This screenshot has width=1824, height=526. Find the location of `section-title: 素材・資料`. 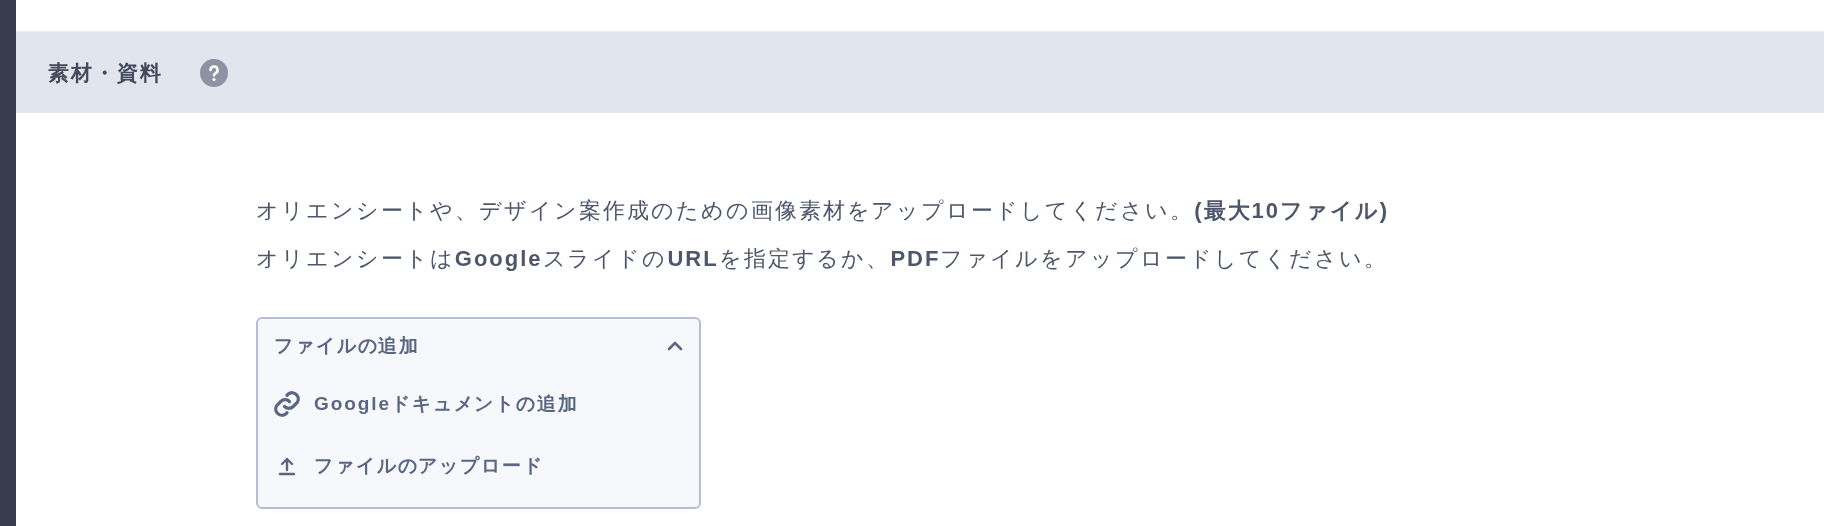

section-title: 素材・資料 is located at coordinates (106, 72).